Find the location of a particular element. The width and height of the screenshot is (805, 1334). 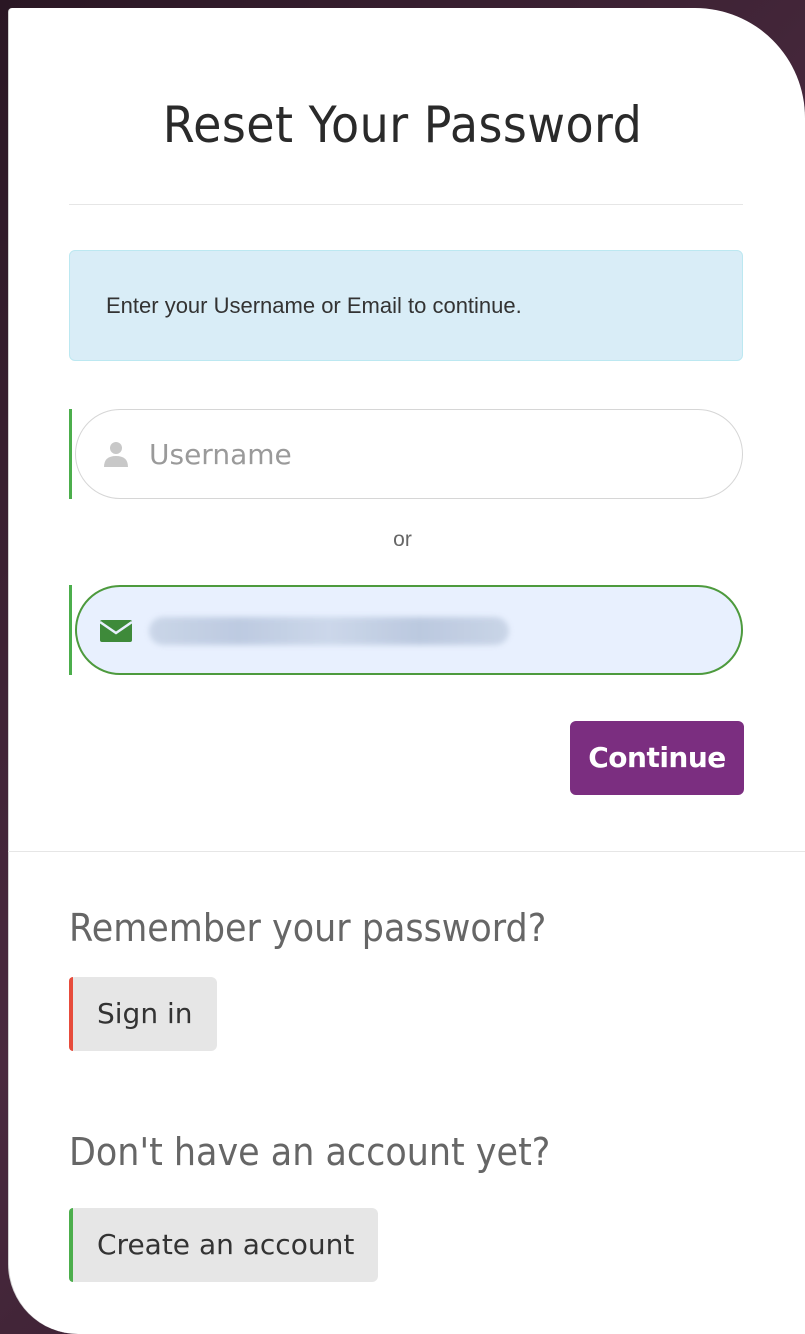

create-account-accent is located at coordinates (71, 1245).